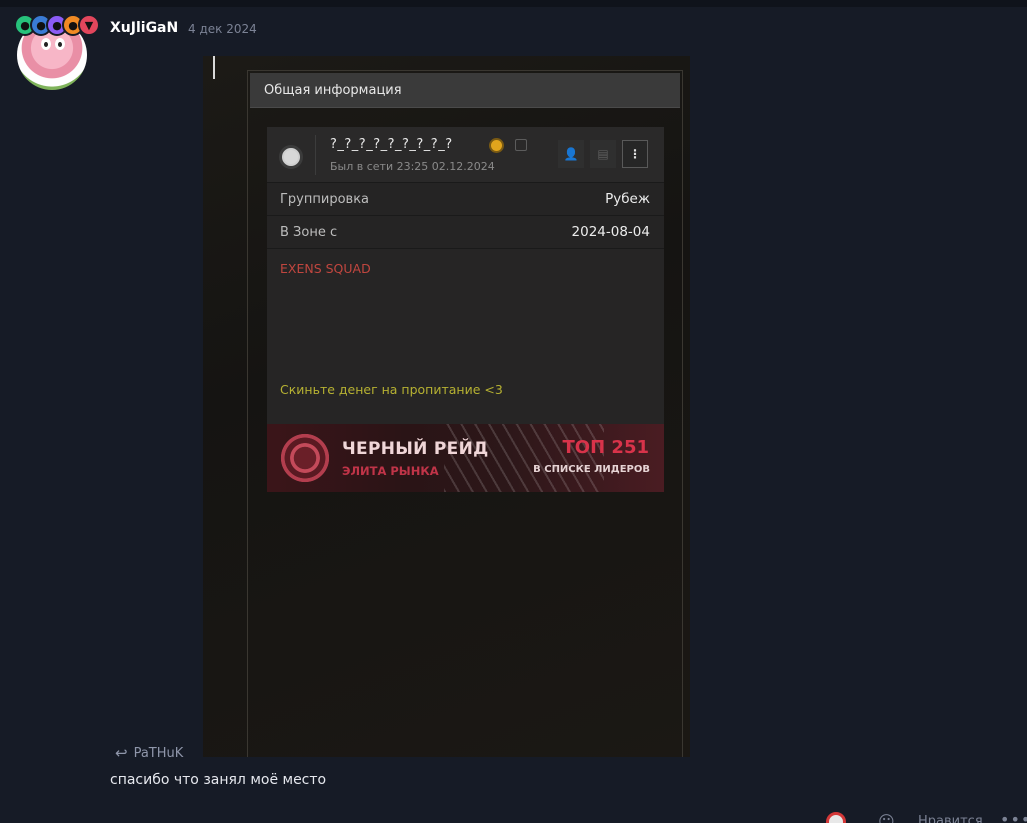  Describe the element at coordinates (391, 389) in the screenshot. I see `bio-message: Скиньте денег на пропитание <3` at that location.